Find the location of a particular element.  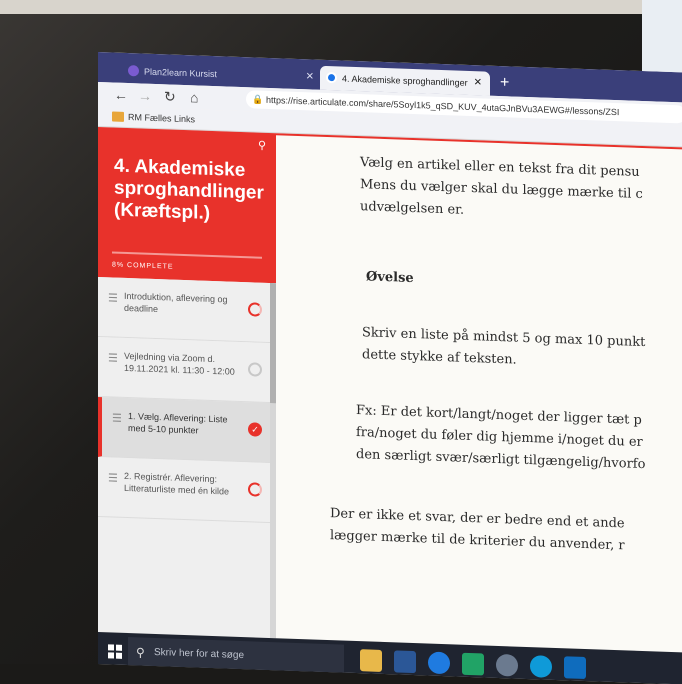

taskbar-search-box: ⚲ Skriv her for at søge is located at coordinates (236, 656).